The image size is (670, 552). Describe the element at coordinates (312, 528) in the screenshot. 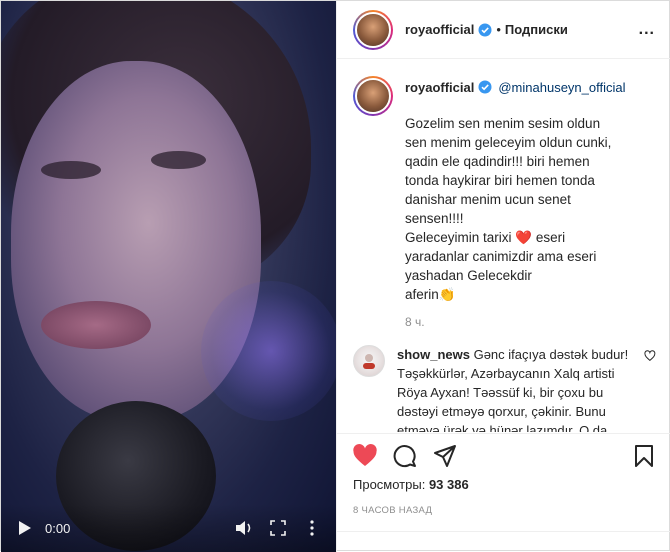

I see `more-options-icon` at that location.